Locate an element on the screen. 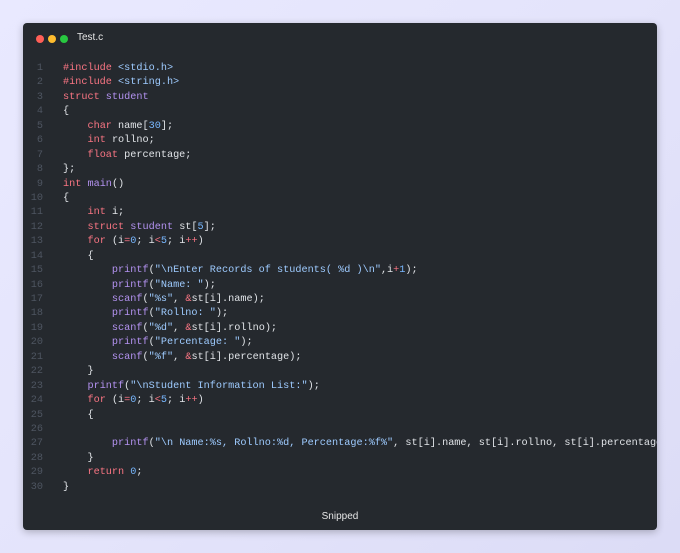 Image resolution: width=680 pixels, height=553 pixels. line-content: struct student st[5]; is located at coordinates (139, 228).